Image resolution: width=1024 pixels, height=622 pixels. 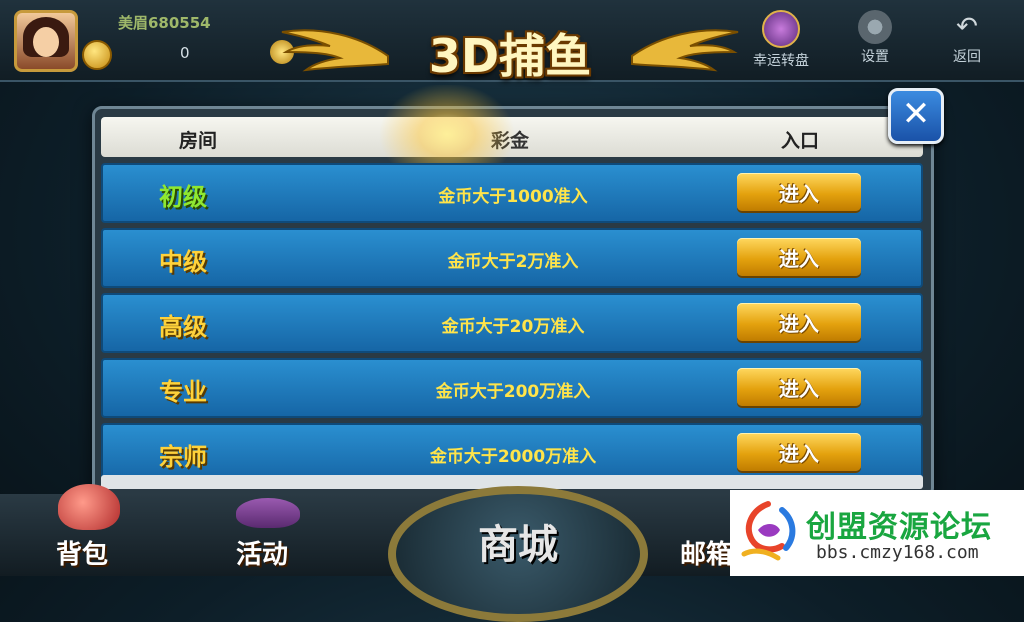 I want to click on header-prize: 彩金, so click(x=510, y=141).